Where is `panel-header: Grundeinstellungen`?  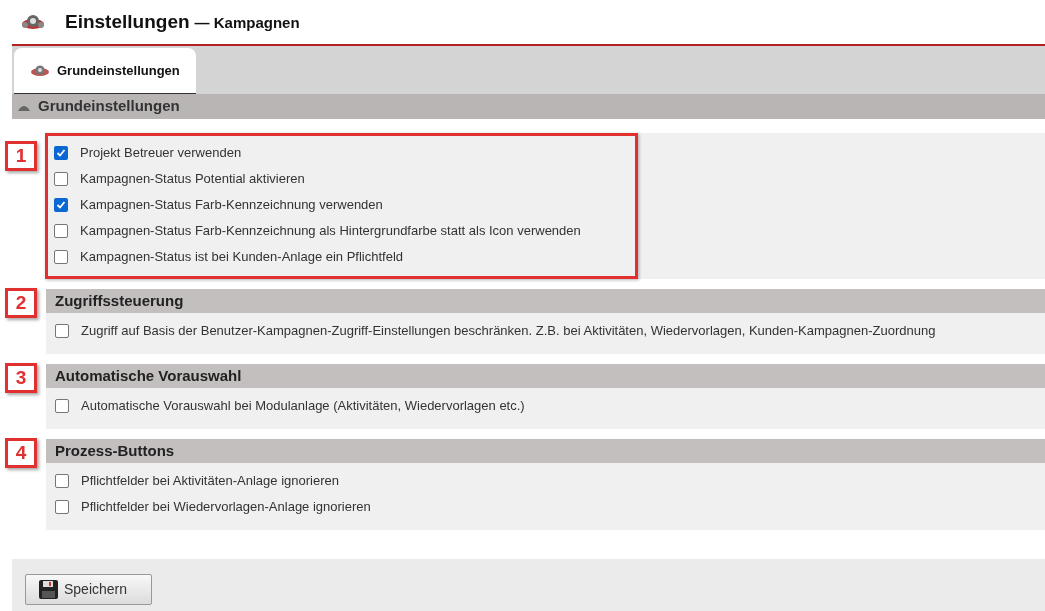
panel-header: Grundeinstellungen is located at coordinates (109, 106).